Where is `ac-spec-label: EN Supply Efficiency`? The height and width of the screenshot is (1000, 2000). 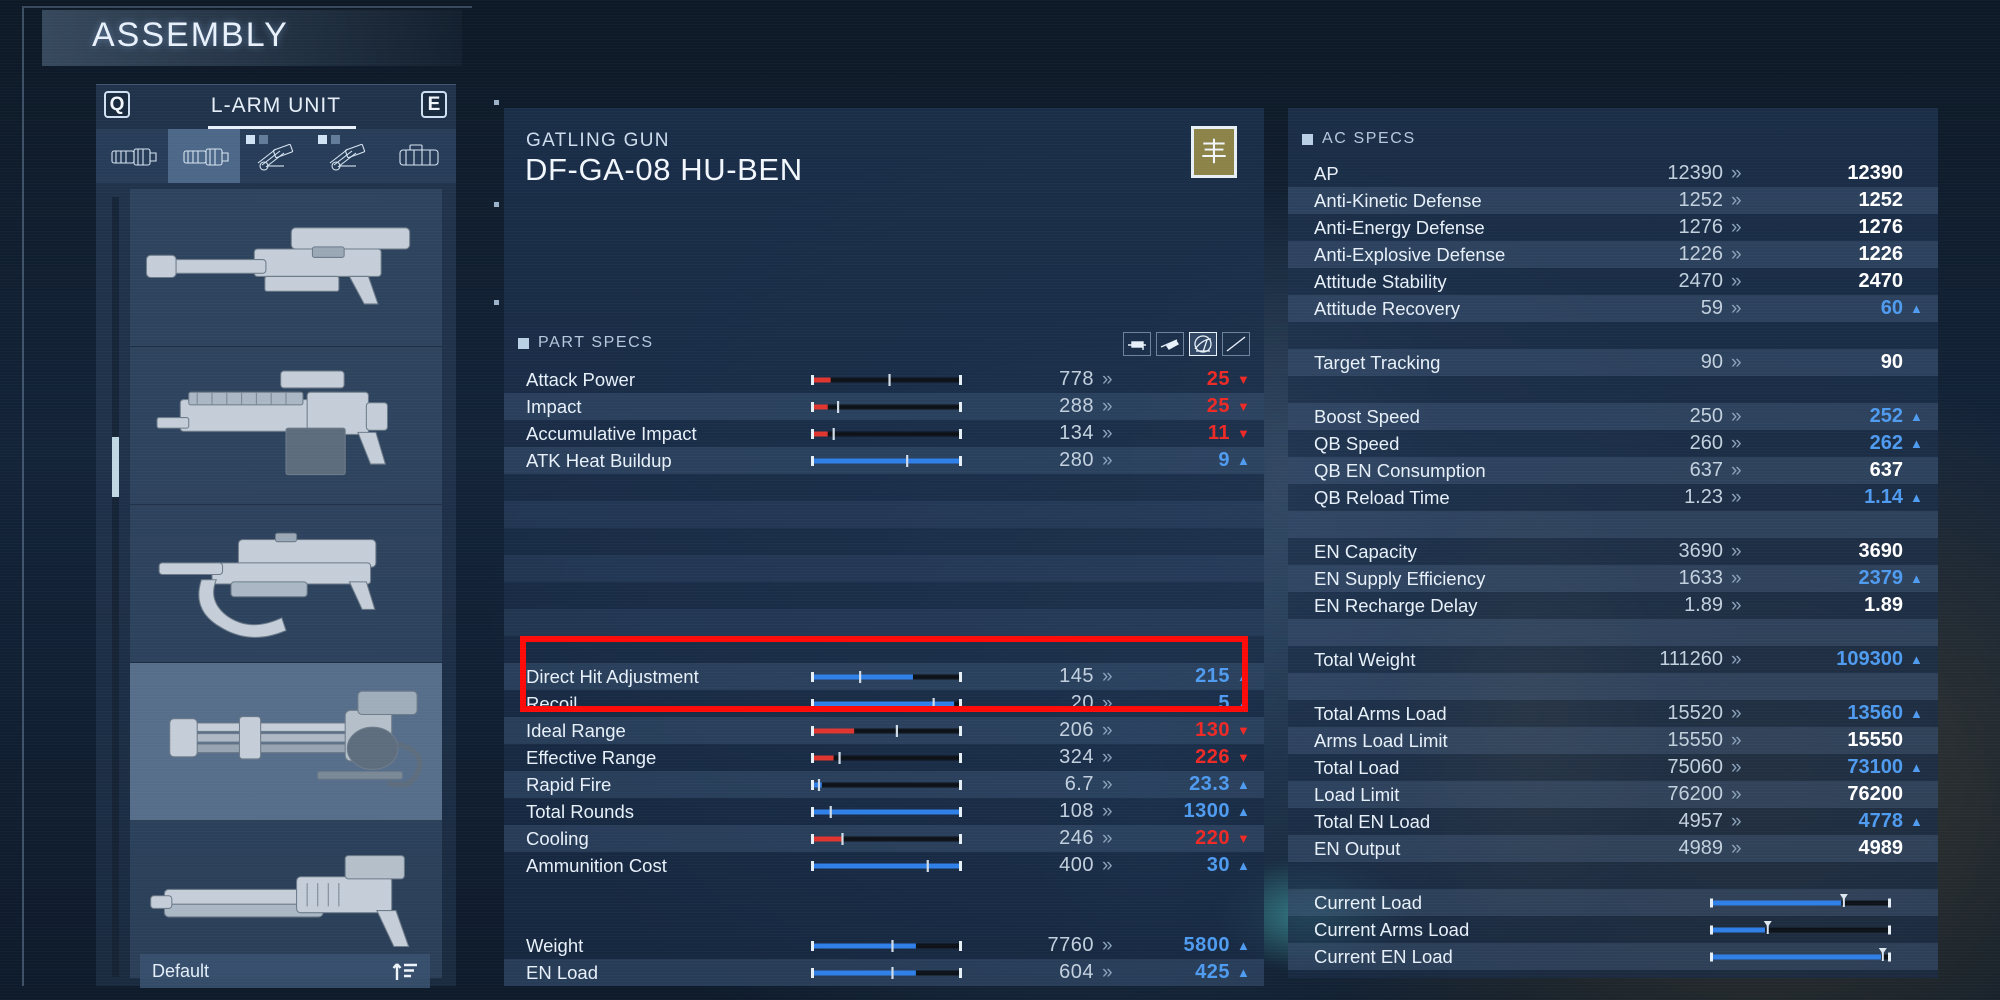 ac-spec-label: EN Supply Efficiency is located at coordinates (1400, 578).